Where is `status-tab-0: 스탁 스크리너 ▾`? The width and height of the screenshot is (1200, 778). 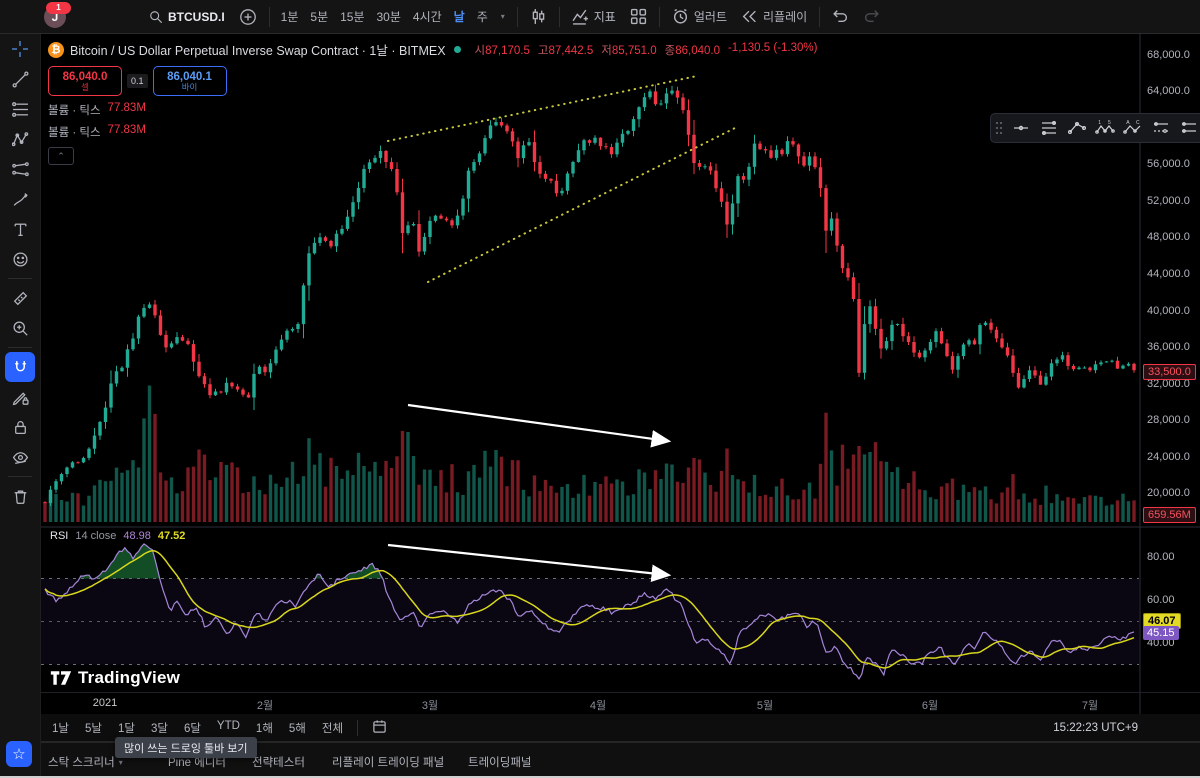
status-tab-0: 스탁 스크리너 ▾ is located at coordinates (85, 762).